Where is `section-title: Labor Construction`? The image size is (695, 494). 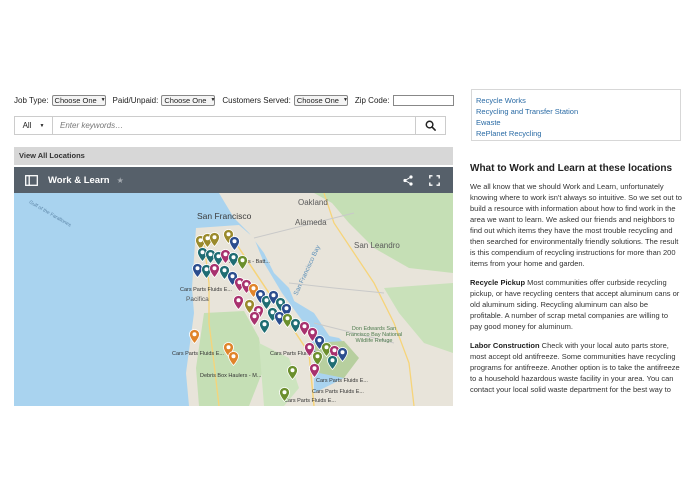
section-title: Labor Construction is located at coordinates (505, 345).